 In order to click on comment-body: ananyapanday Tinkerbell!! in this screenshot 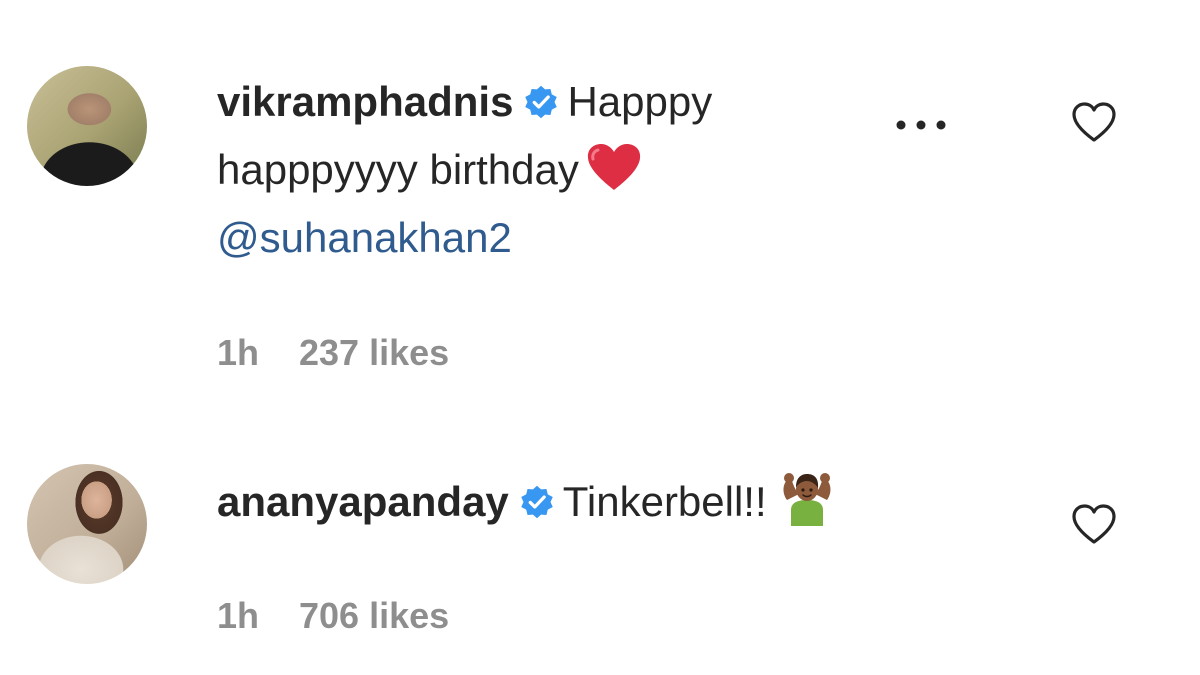, I will do `click(537, 502)`.